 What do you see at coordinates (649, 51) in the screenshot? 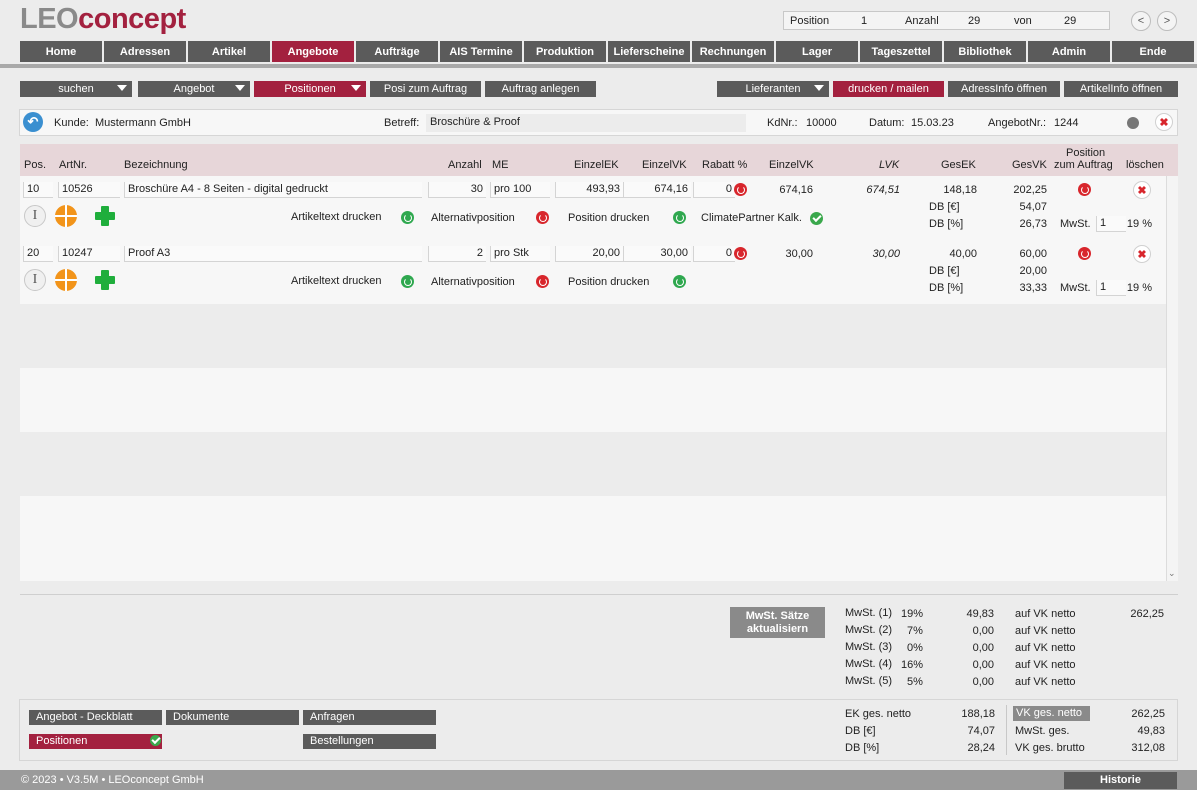
I see `nav-lieferscheine: Lieferscheine` at bounding box center [649, 51].